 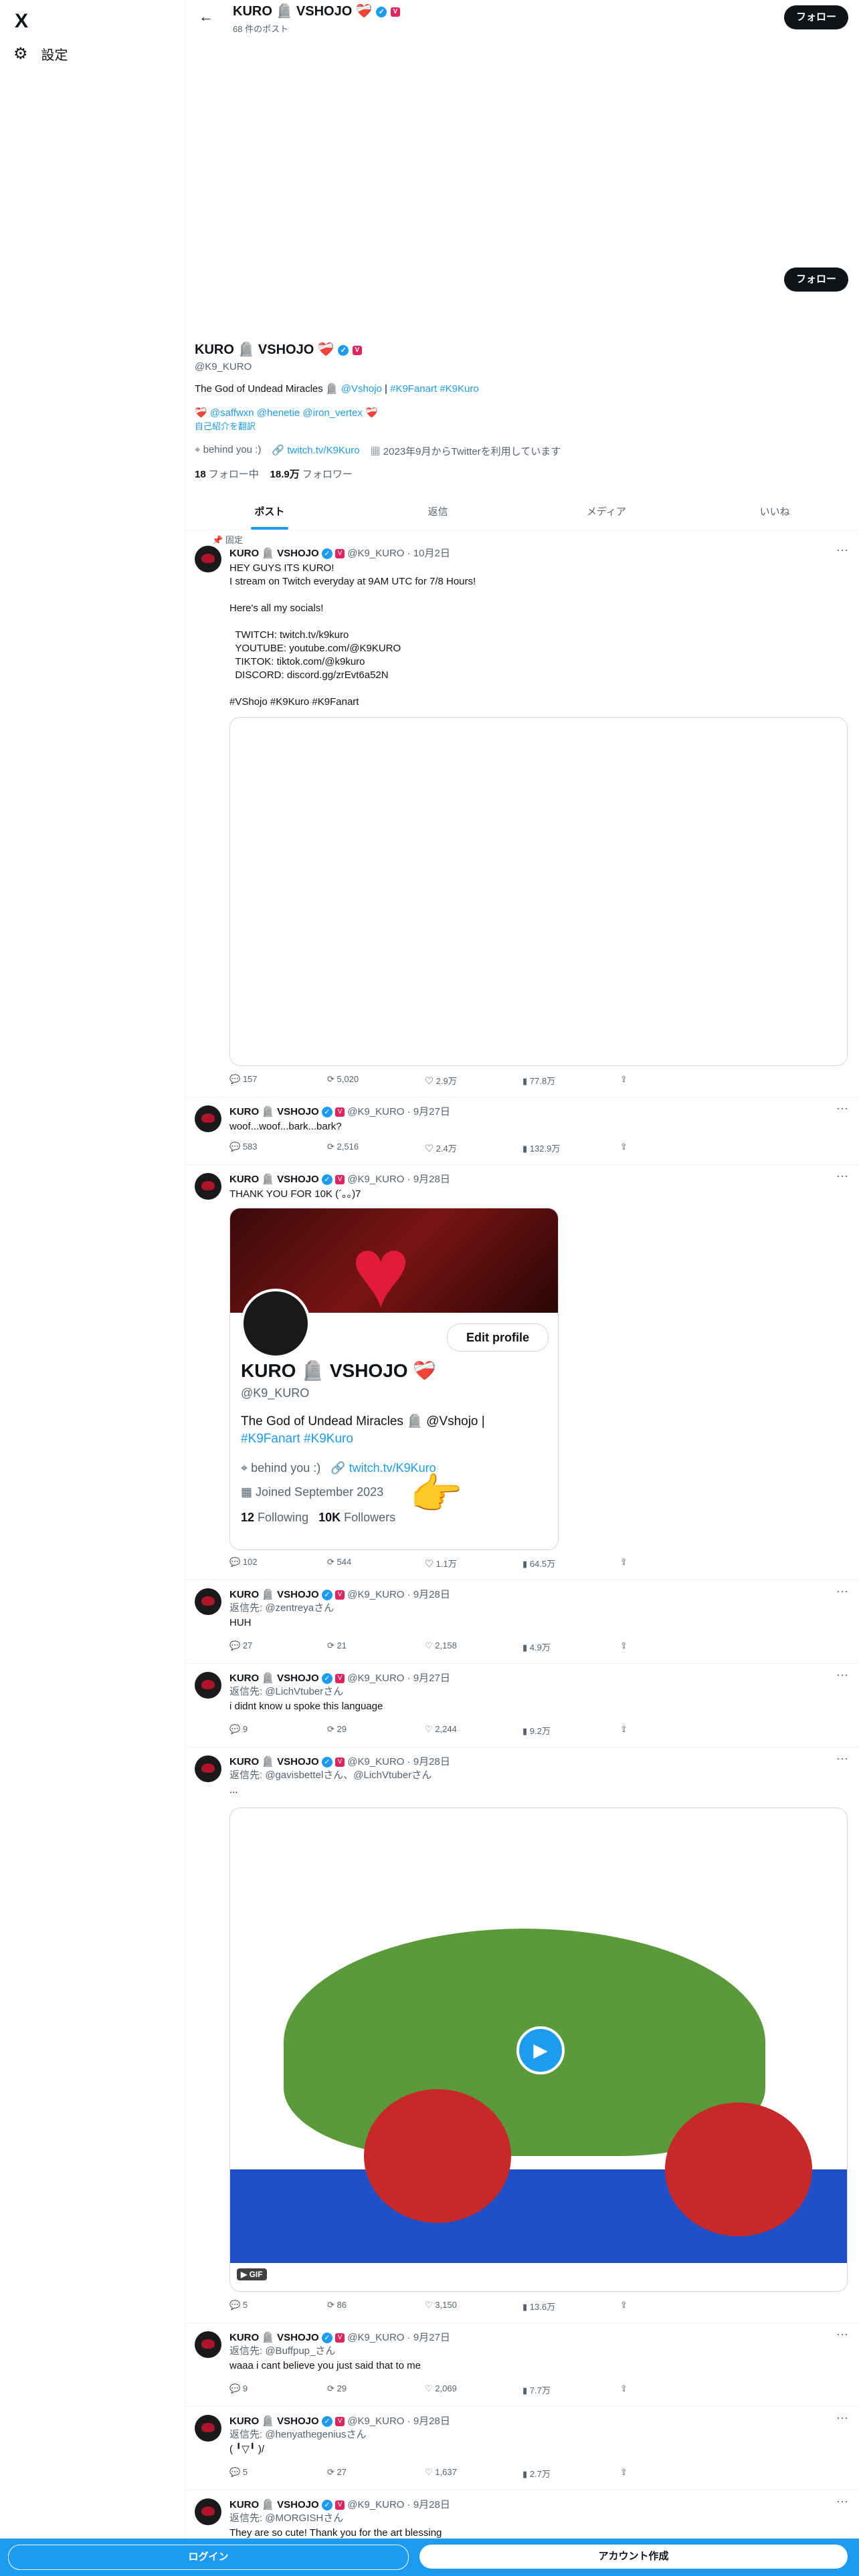 What do you see at coordinates (432, 553) in the screenshot?
I see `tweet-date: 10月2日` at bounding box center [432, 553].